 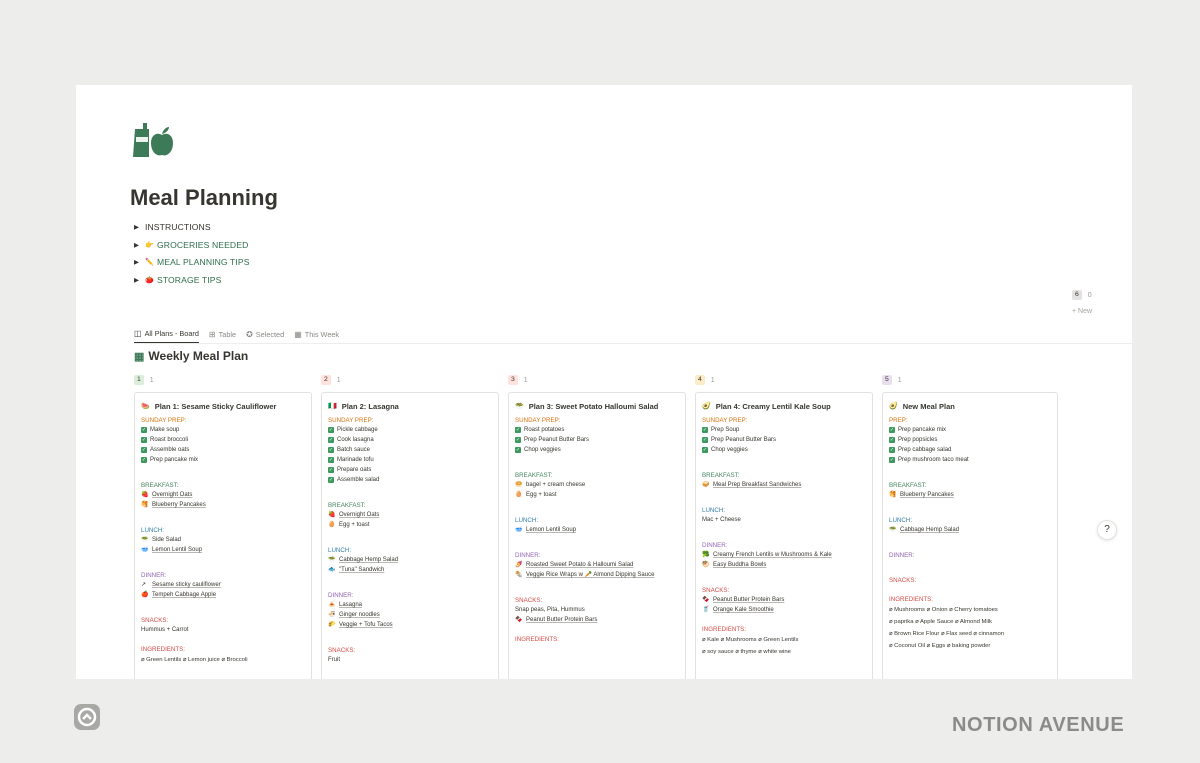 I want to click on prep-item: ✓ Prep pancake mix, so click(x=970, y=430).